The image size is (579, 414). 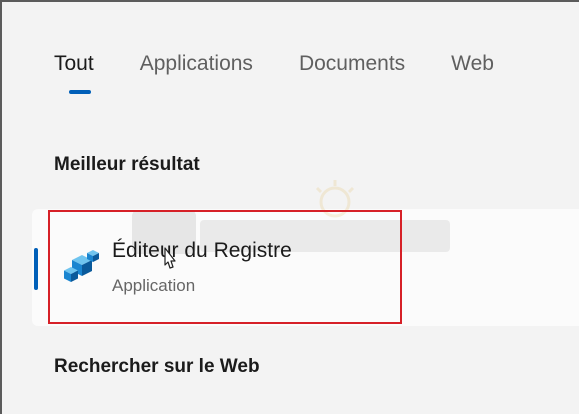 I want to click on web-search-heading: Rechercher sur le Web, so click(x=157, y=366).